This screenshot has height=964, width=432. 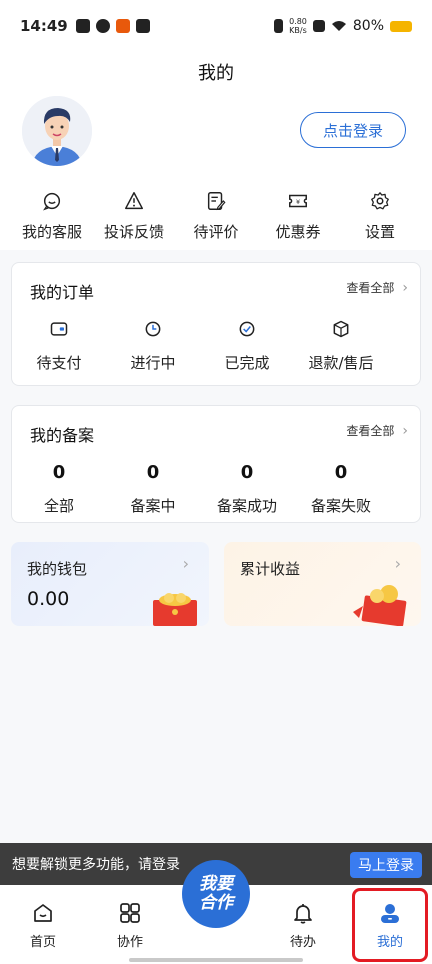 I want to click on order-status-unpaid: 待支付, so click(x=59, y=346).